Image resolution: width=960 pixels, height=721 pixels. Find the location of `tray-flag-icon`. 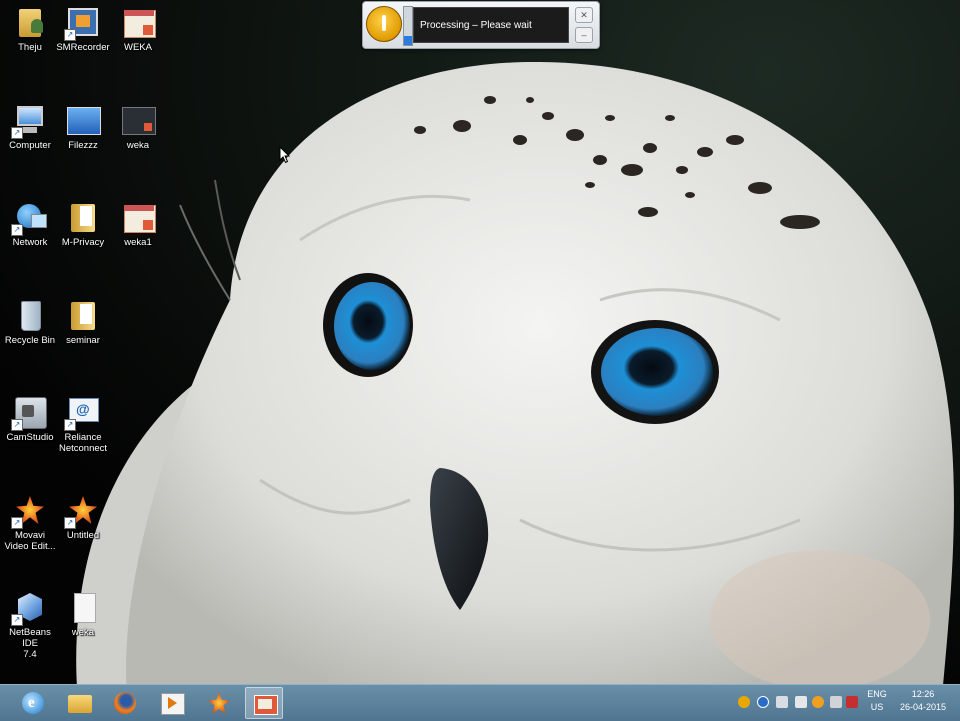

tray-flag-icon is located at coordinates (836, 702).